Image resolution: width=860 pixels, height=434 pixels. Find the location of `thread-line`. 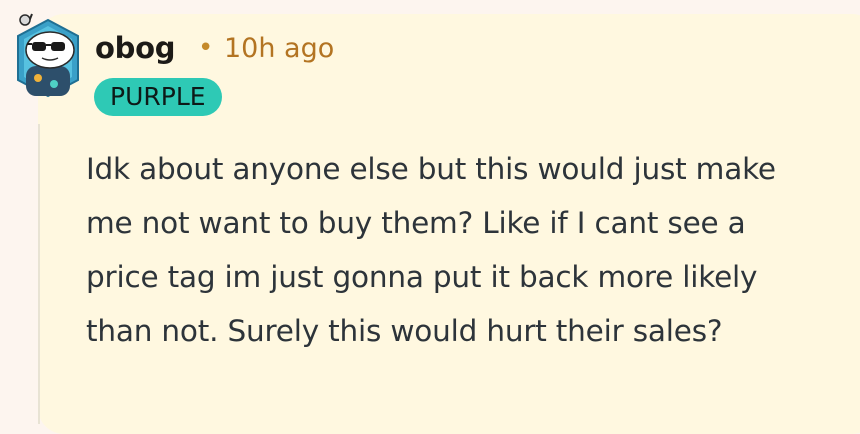

thread-line is located at coordinates (39, 274).